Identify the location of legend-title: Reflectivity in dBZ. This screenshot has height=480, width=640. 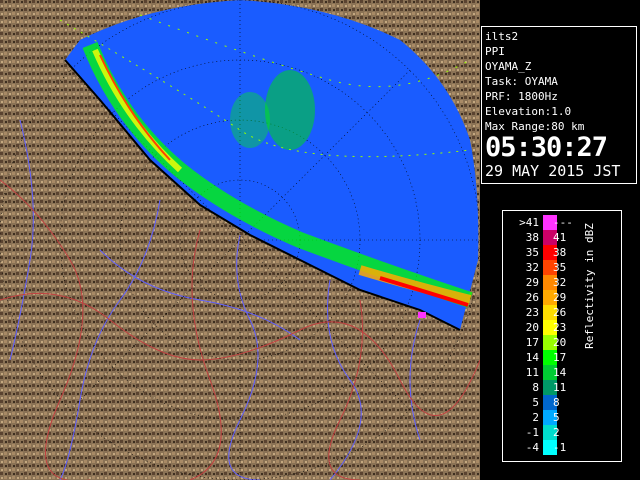
(589, 286).